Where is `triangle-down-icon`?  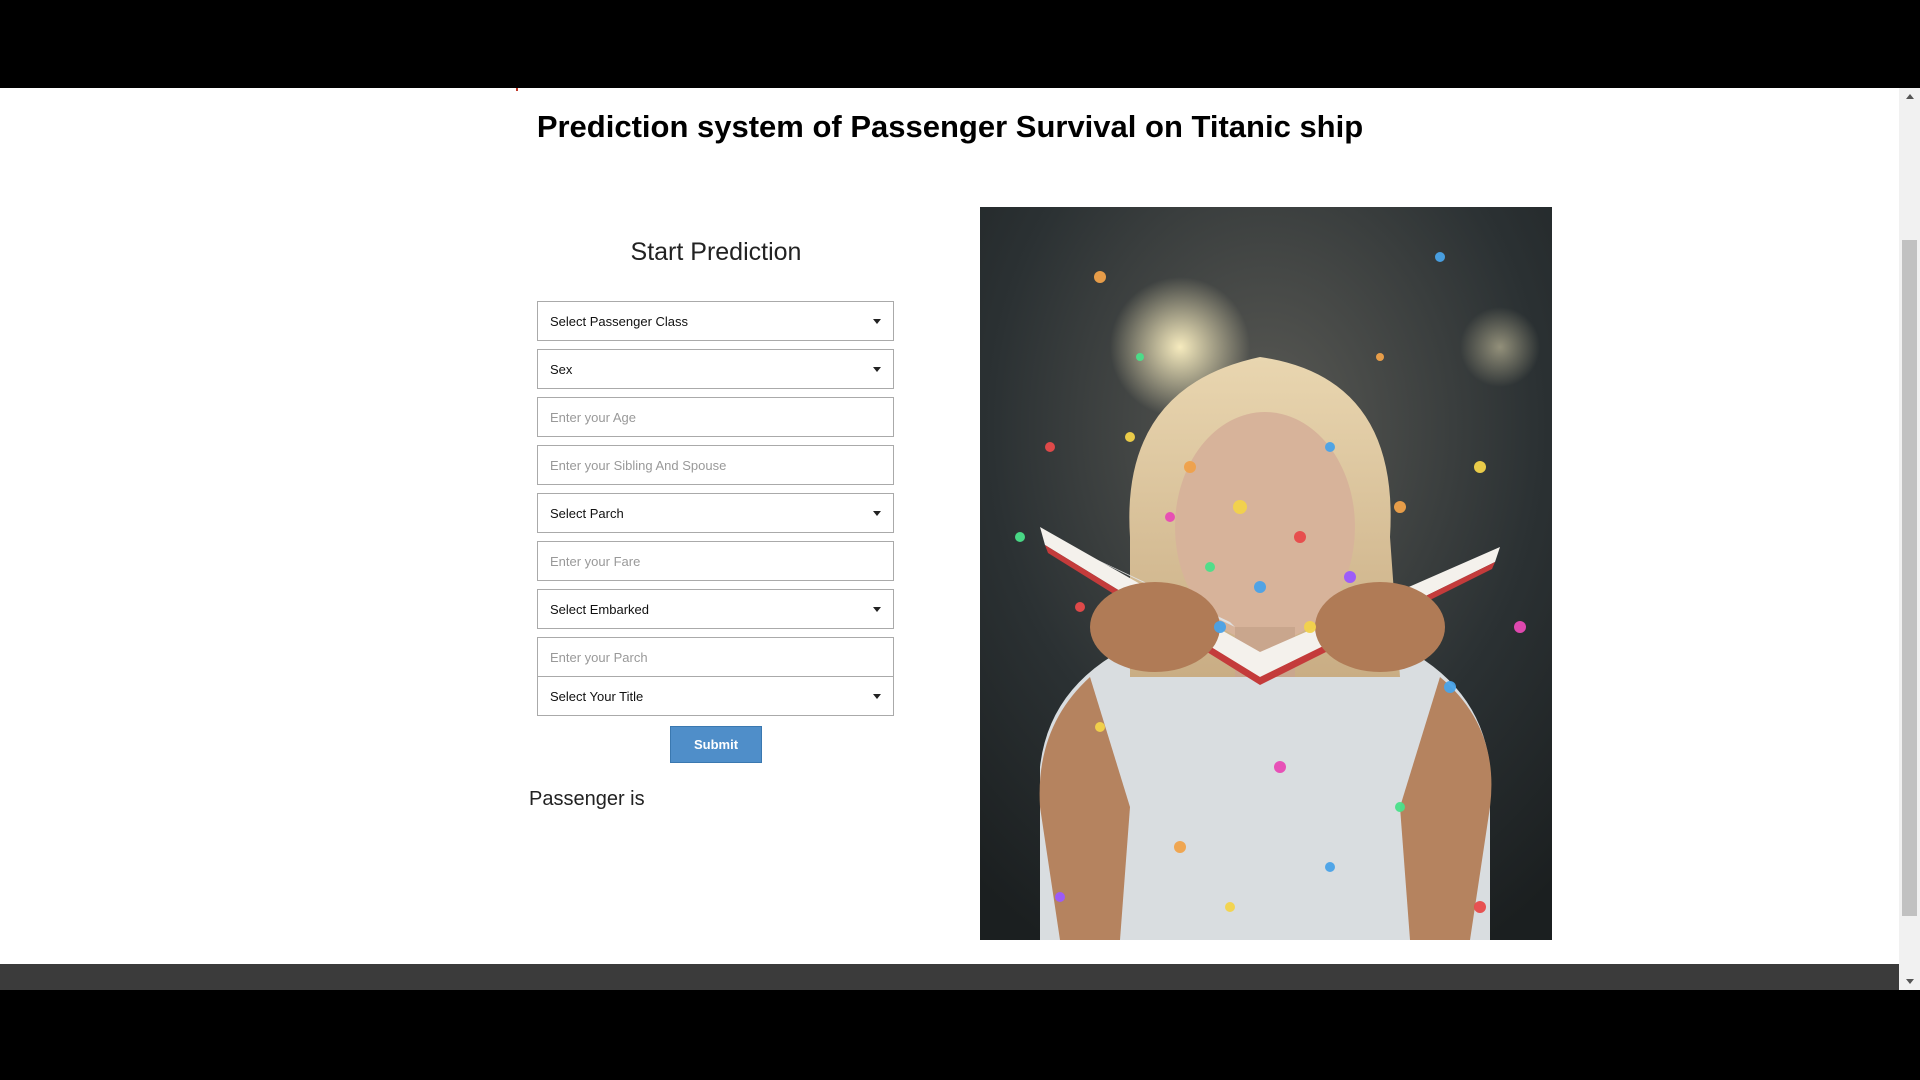 triangle-down-icon is located at coordinates (1909, 981).